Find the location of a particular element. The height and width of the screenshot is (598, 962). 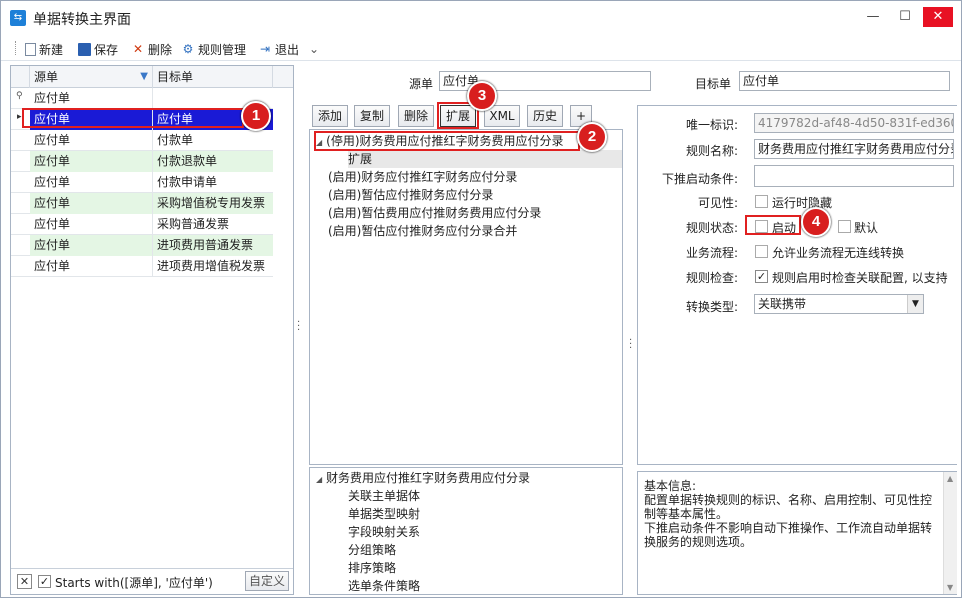

table-row: 应付单 付款申请单 is located at coordinates (142, 182).